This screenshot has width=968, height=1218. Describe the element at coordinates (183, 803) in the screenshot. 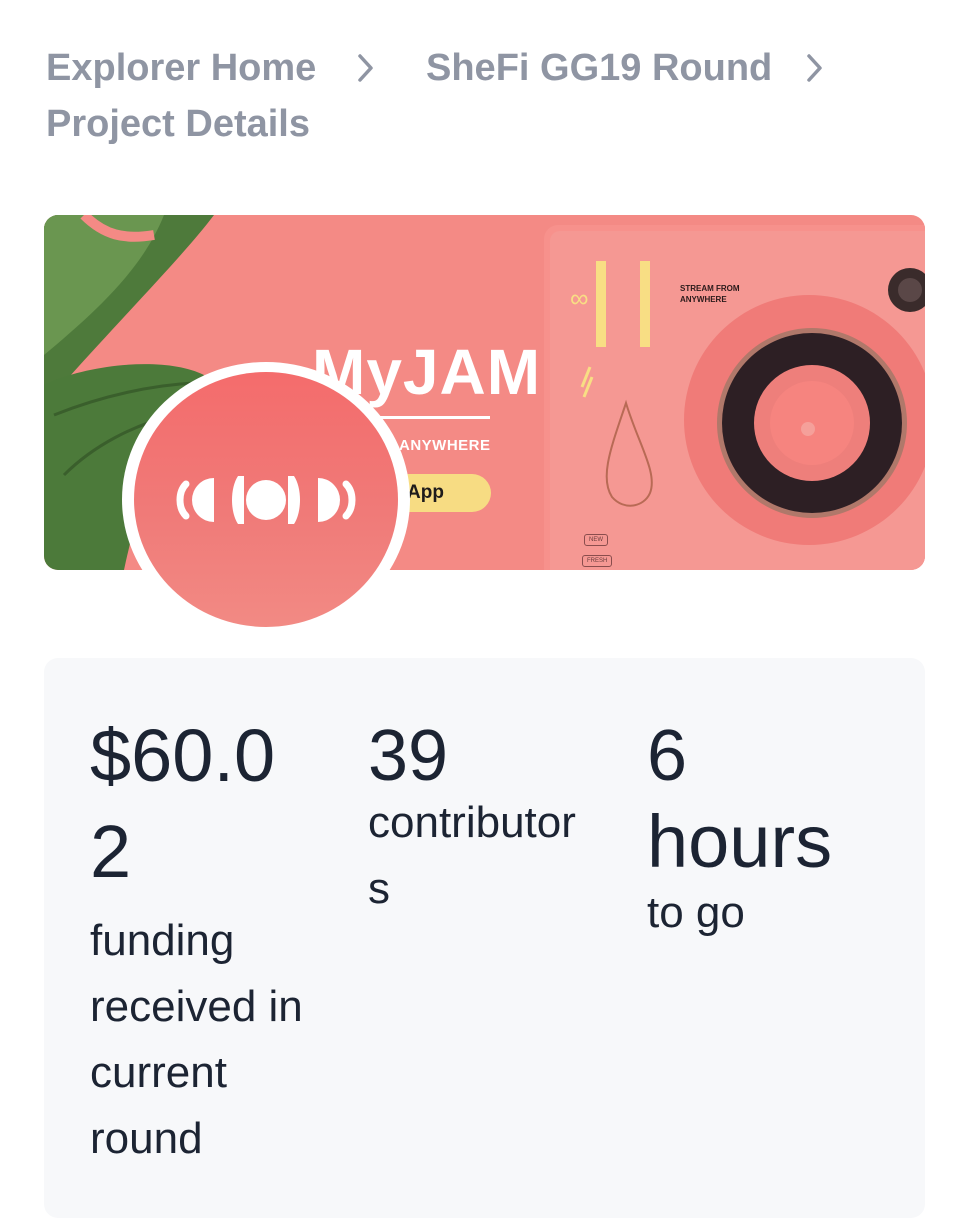

I see `funding-amount: $60.02` at that location.